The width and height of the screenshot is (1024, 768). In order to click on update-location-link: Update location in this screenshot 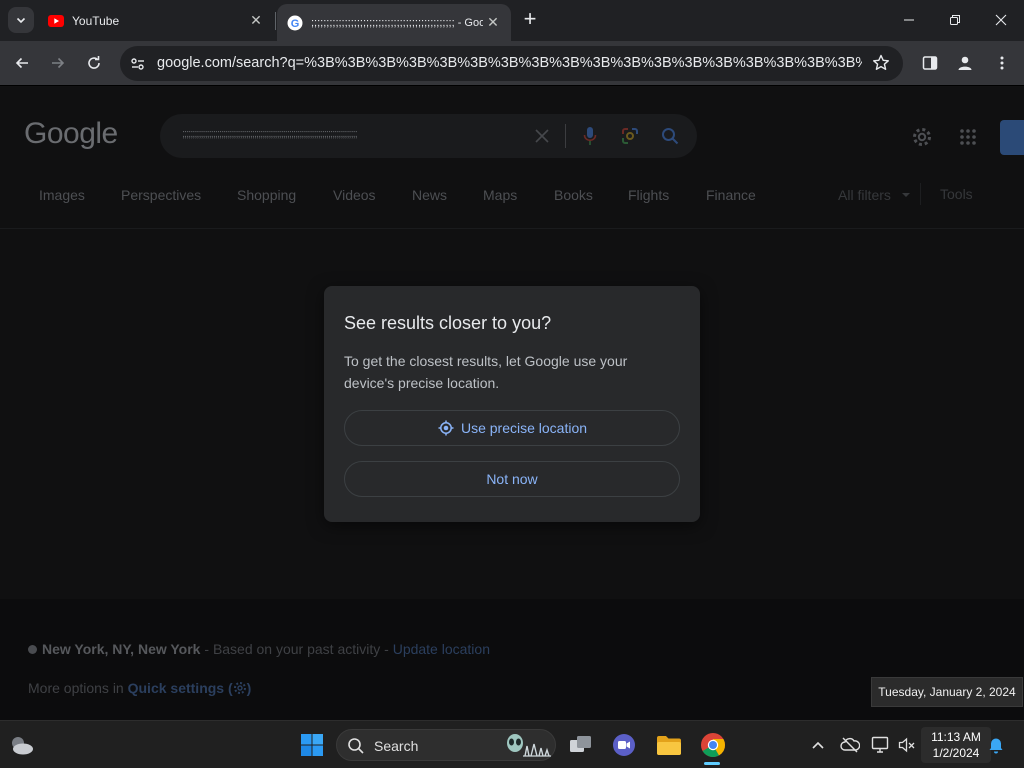, I will do `click(441, 649)`.